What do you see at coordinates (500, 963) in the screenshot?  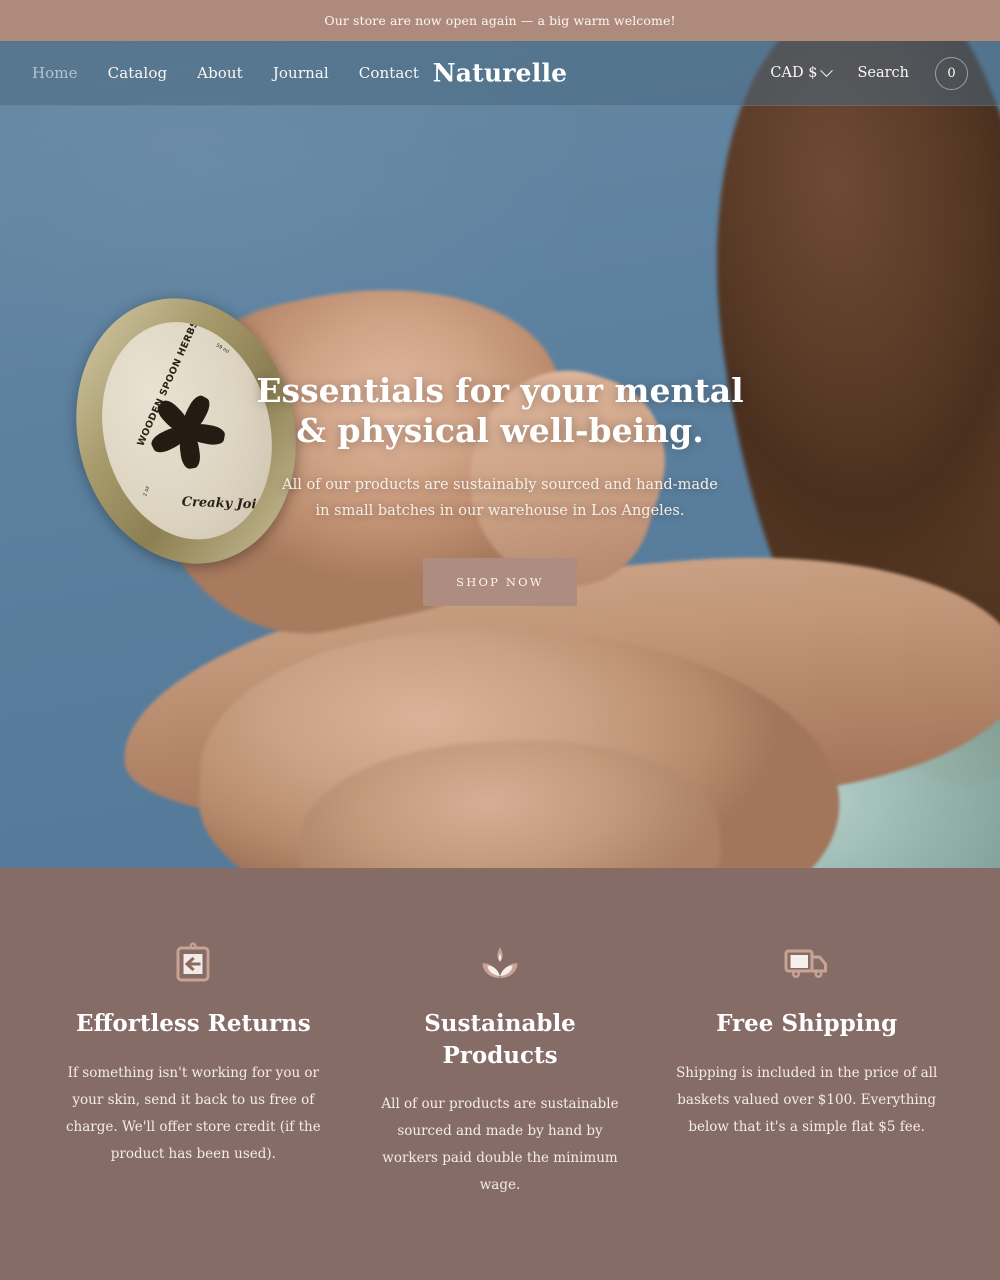 I see `lotus-sprout-icon` at bounding box center [500, 963].